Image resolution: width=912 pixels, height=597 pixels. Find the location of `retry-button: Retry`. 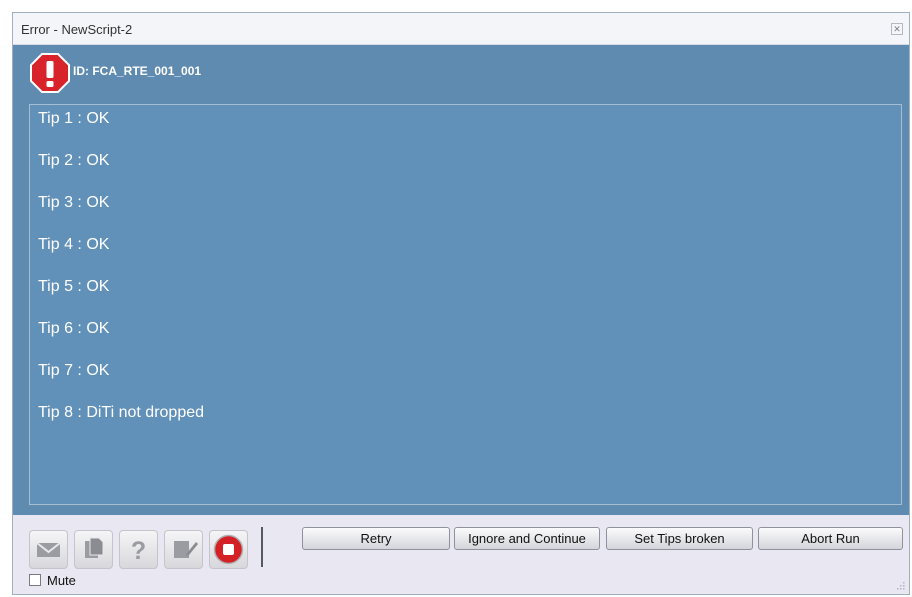

retry-button: Retry is located at coordinates (376, 538).